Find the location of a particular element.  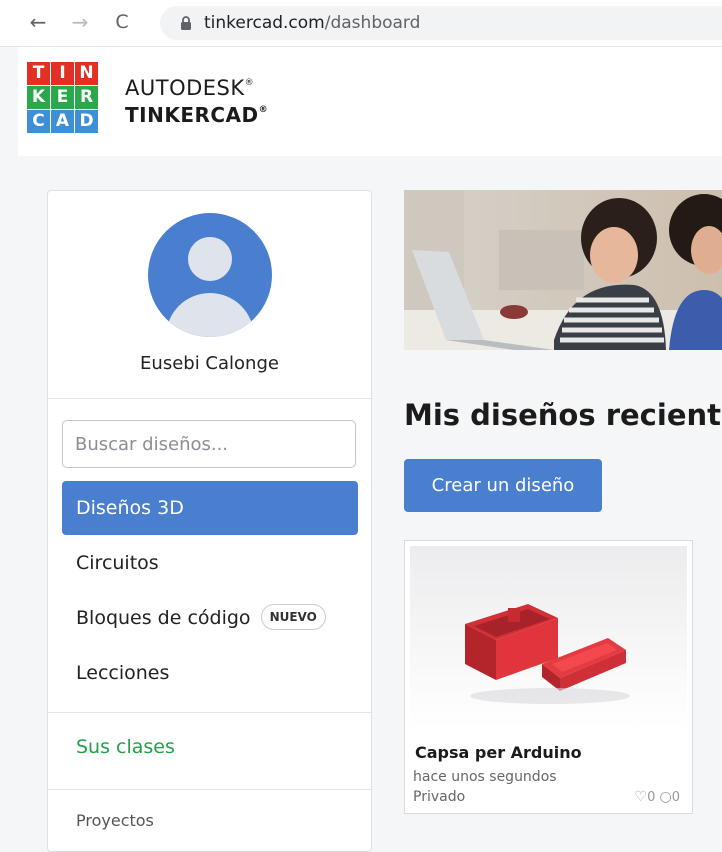

forward-arrow-icon: → is located at coordinates (80, 22).